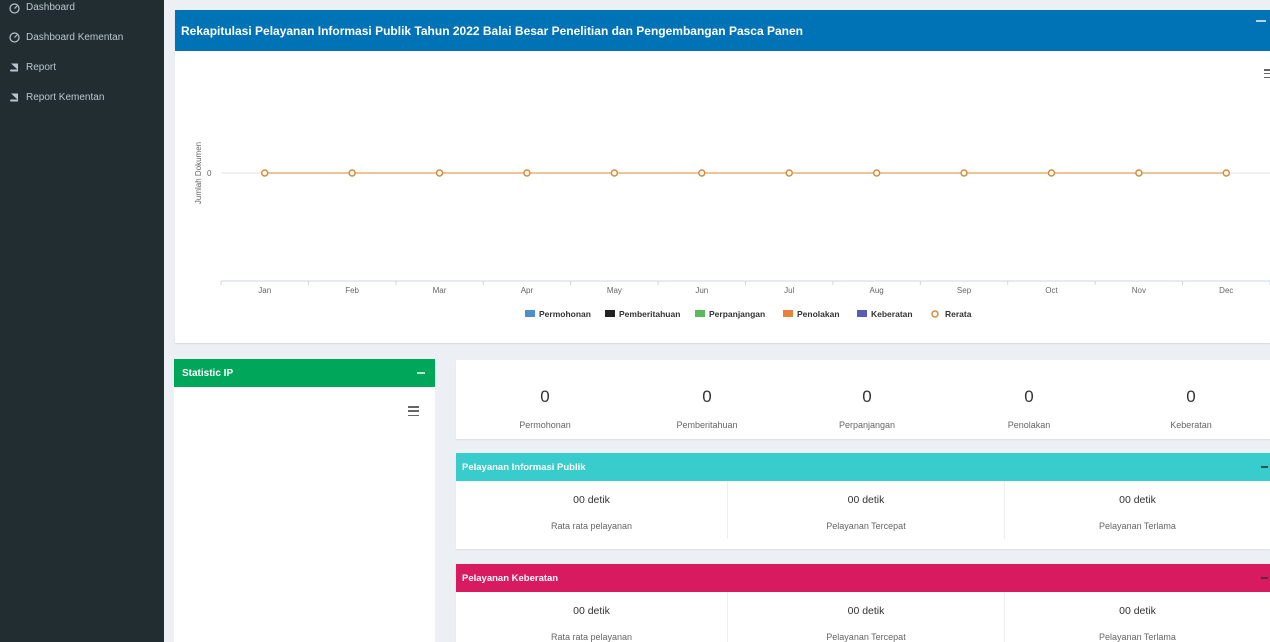 This screenshot has height=642, width=1270. Describe the element at coordinates (867, 425) in the screenshot. I see `count-label: Perpanjangan` at that location.